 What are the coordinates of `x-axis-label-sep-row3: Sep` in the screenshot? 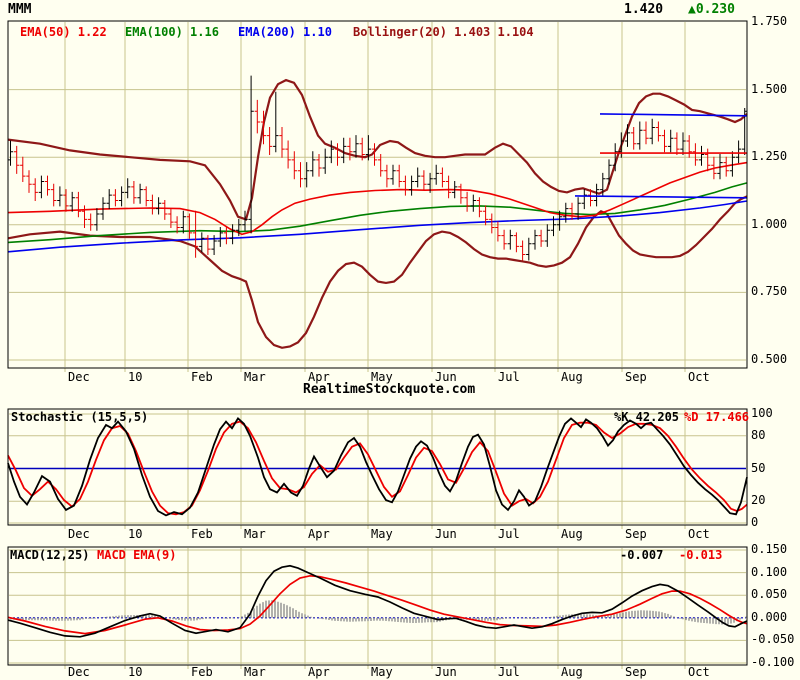 It's located at (636, 672).